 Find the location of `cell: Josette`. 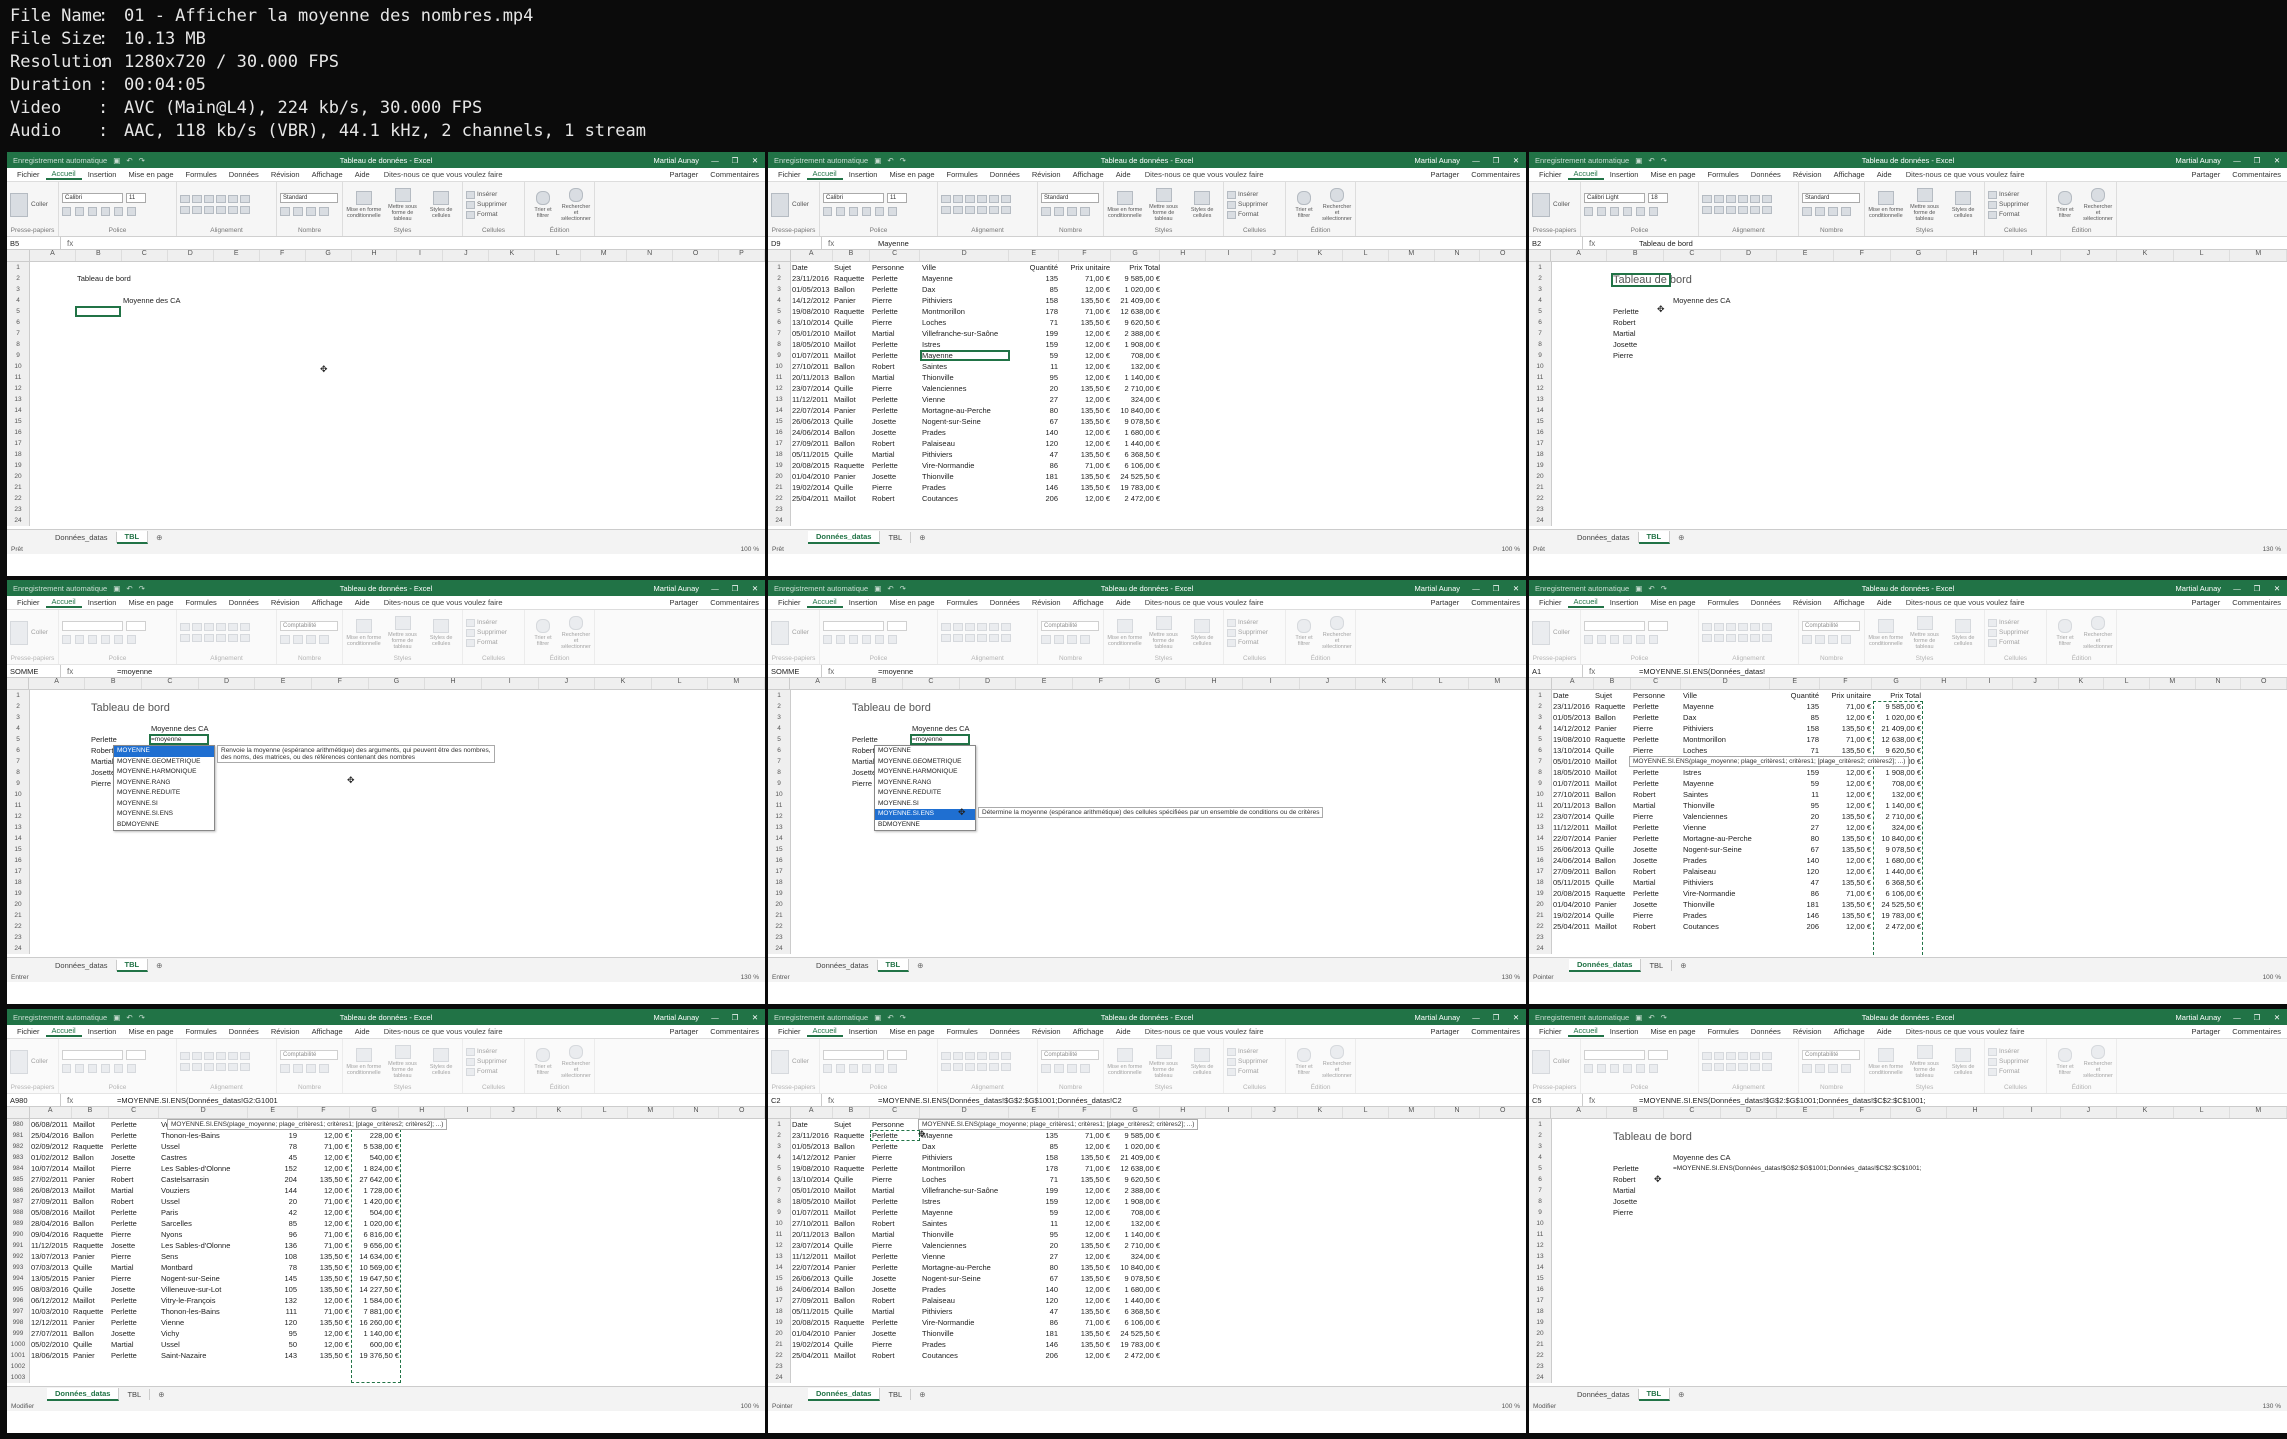

cell: Josette is located at coordinates (1656, 904).